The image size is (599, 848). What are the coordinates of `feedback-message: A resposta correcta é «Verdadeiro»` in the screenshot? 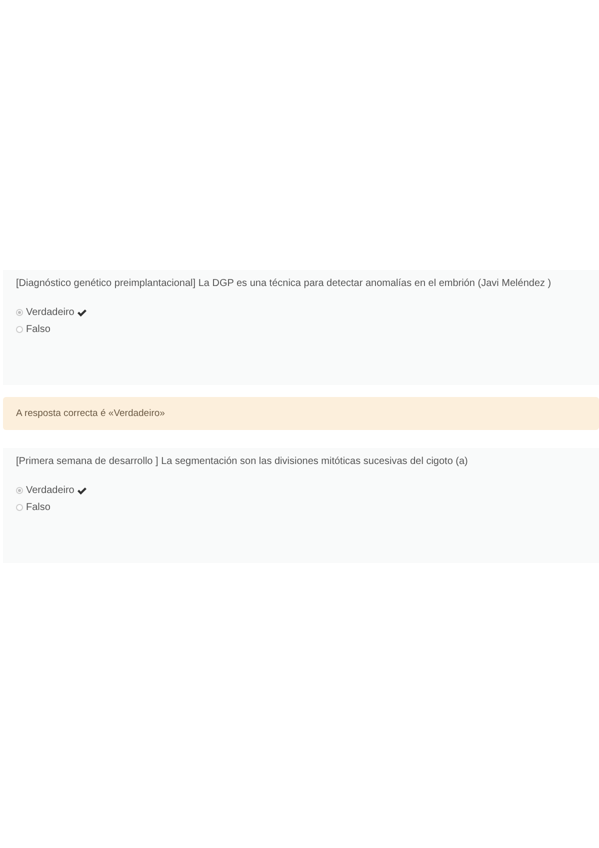 It's located at (301, 413).